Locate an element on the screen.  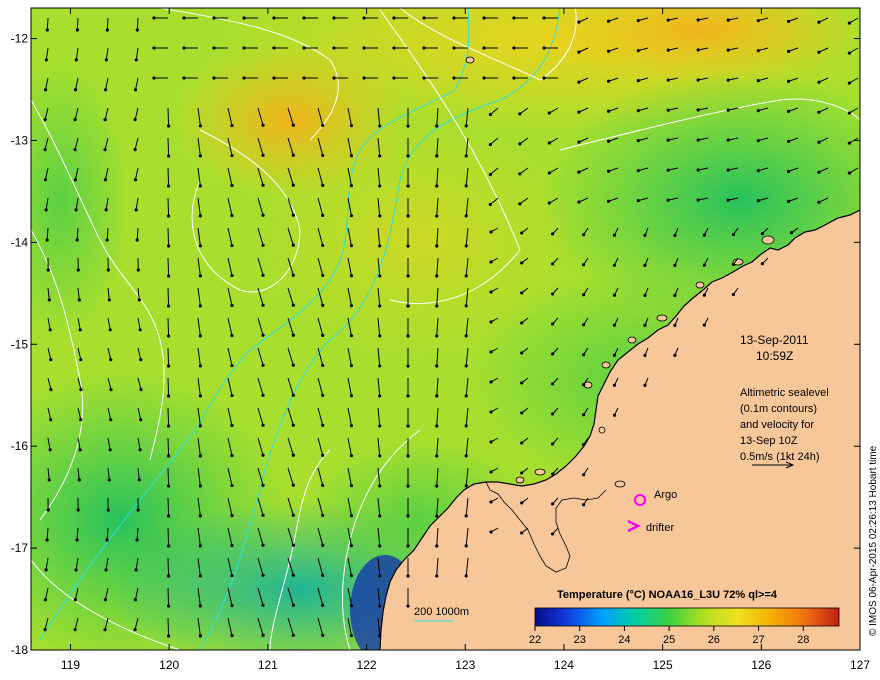
svg-text: (0.1m contours) is located at coordinates (778, 409).